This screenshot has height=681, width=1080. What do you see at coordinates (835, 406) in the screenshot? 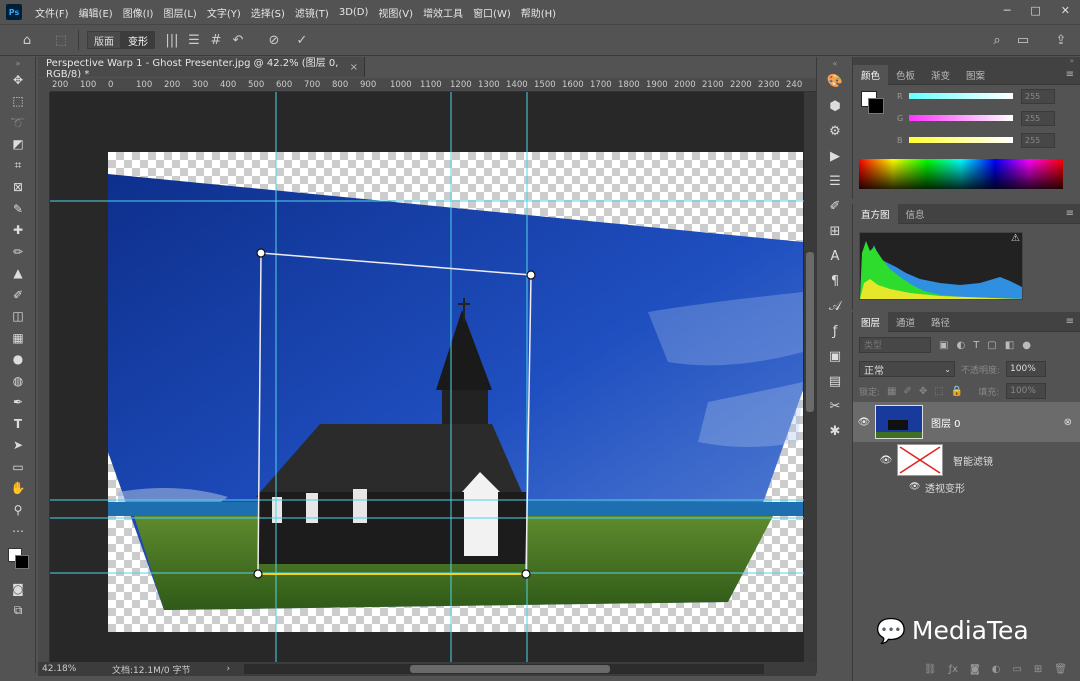
I see `tool-presets-icon: ✂` at bounding box center [835, 406].